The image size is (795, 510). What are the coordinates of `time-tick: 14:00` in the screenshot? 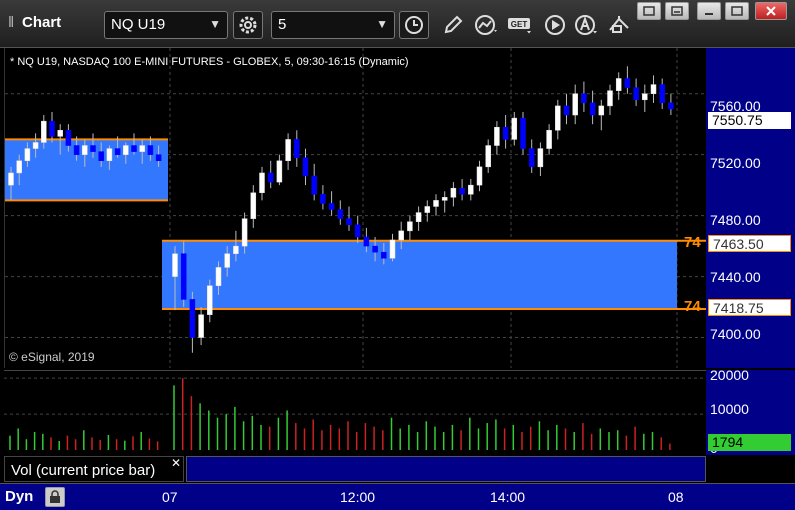 It's located at (508, 497).